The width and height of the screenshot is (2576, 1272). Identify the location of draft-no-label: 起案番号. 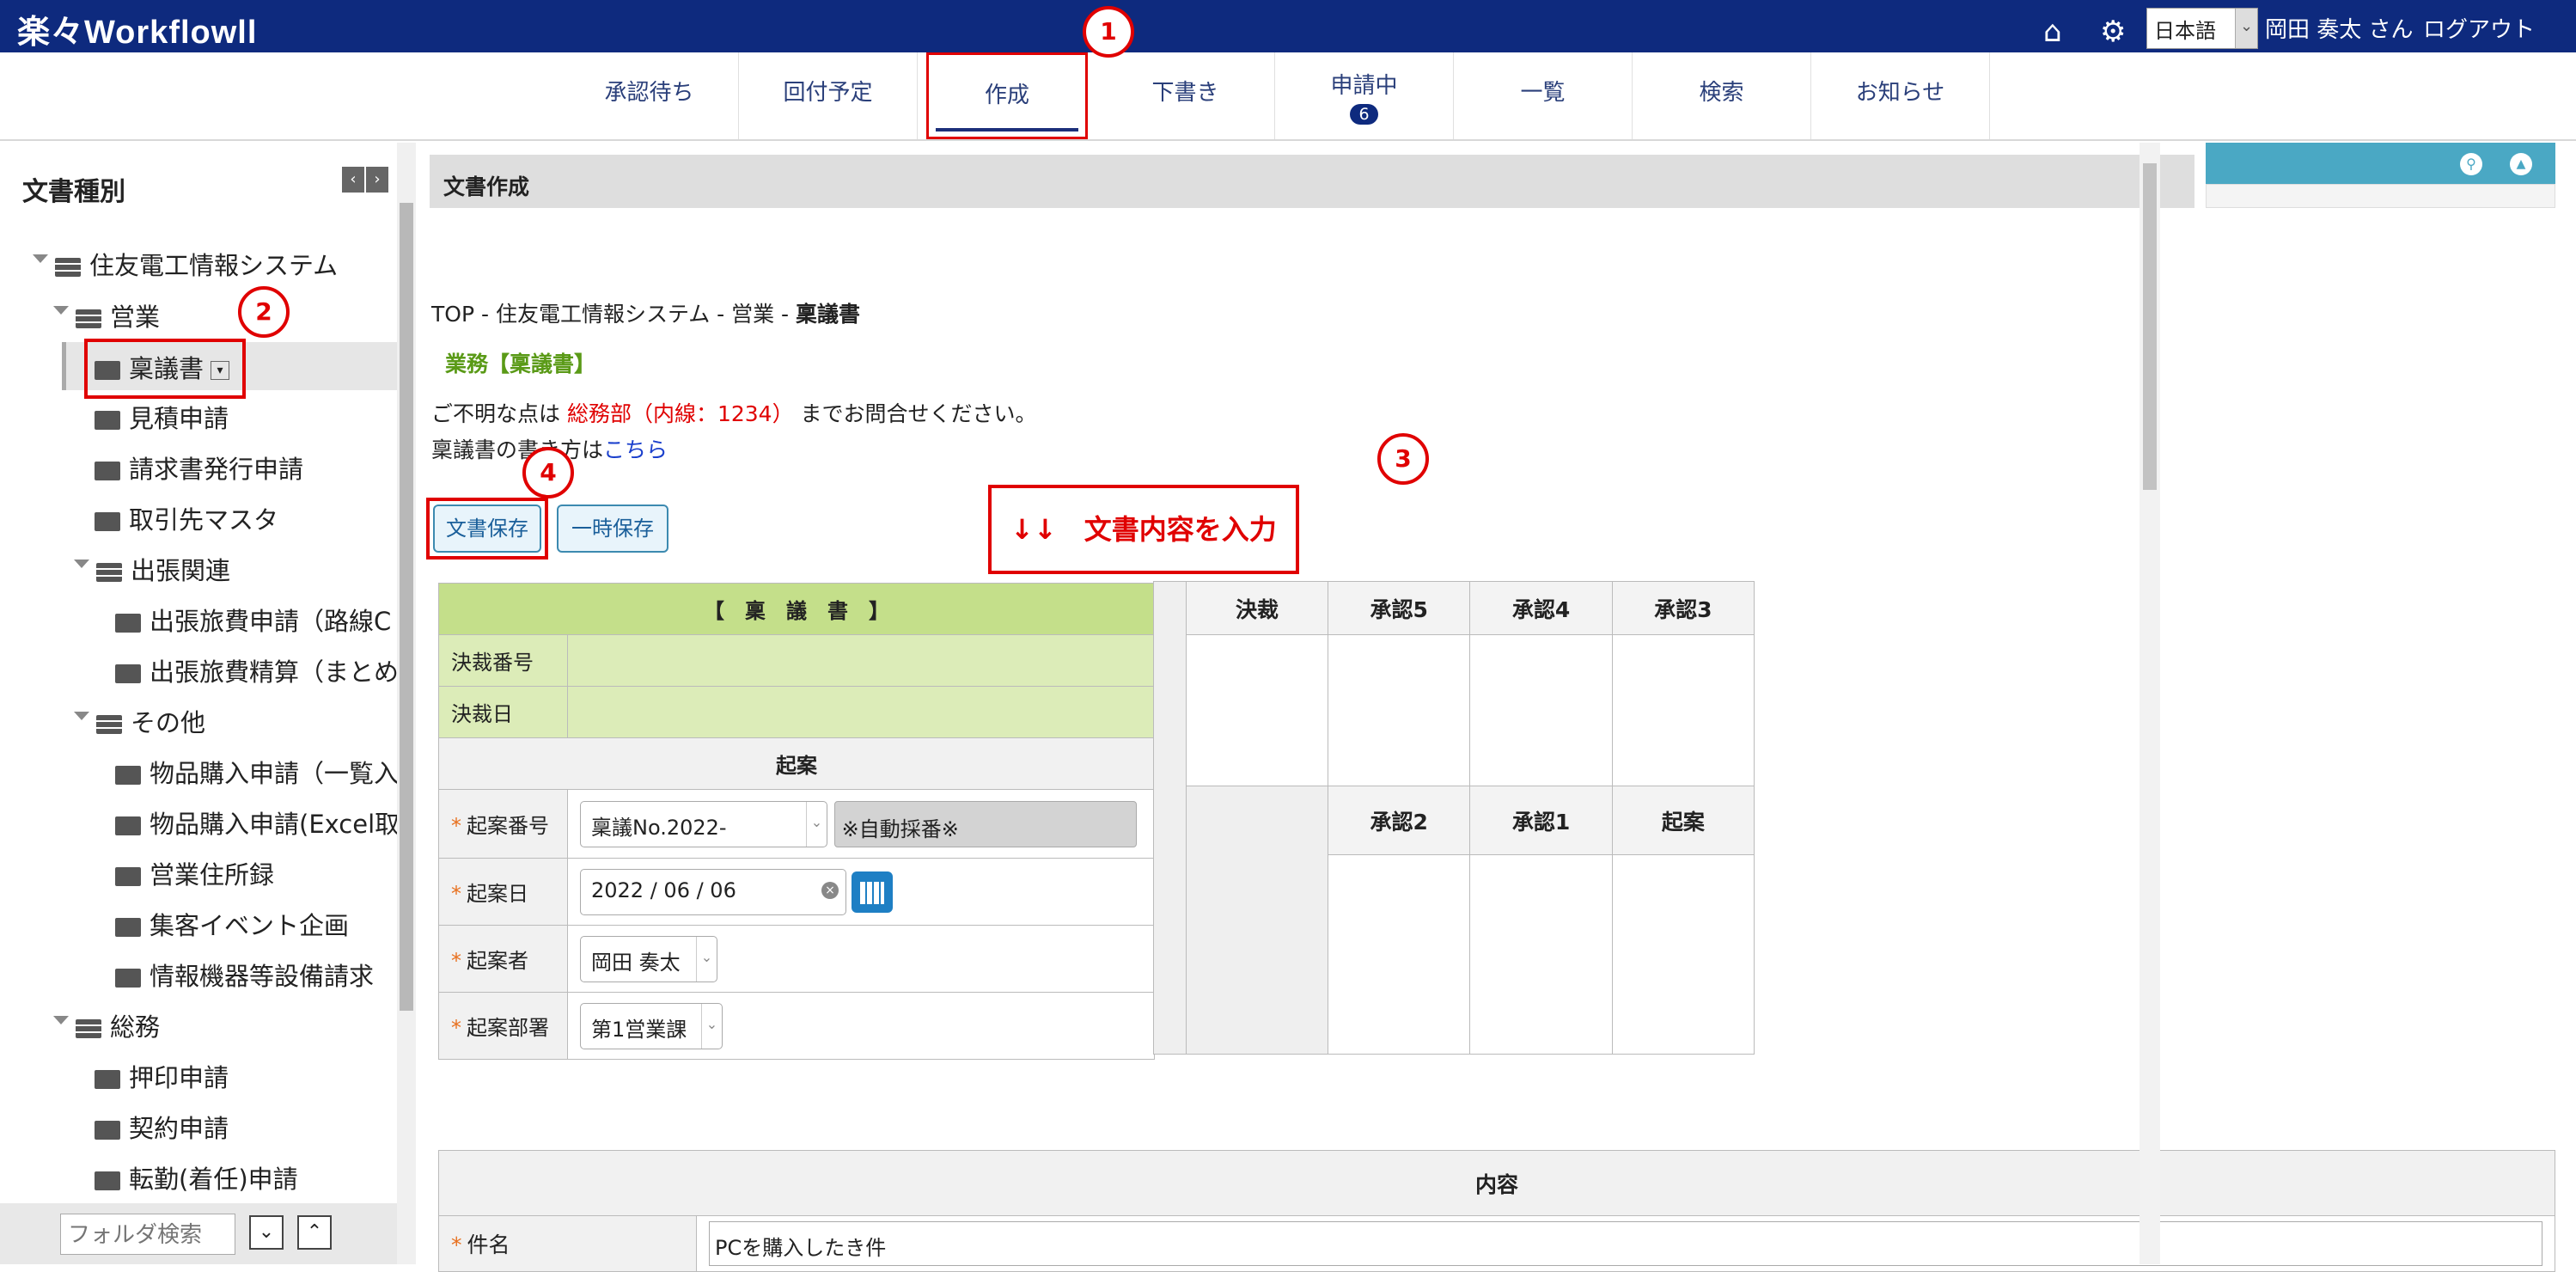
(508, 826).